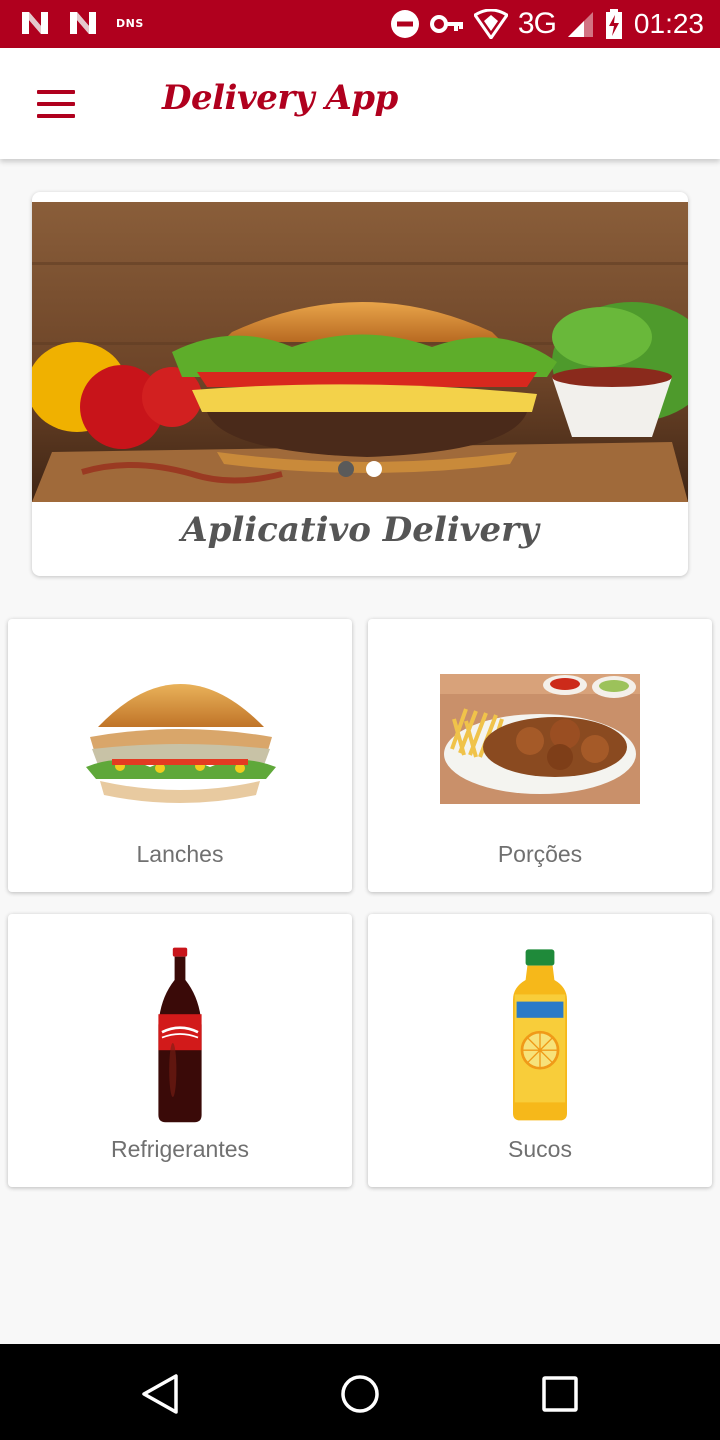 Image resolution: width=720 pixels, height=1440 pixels. I want to click on app-bar: Delivery App, so click(360, 103).